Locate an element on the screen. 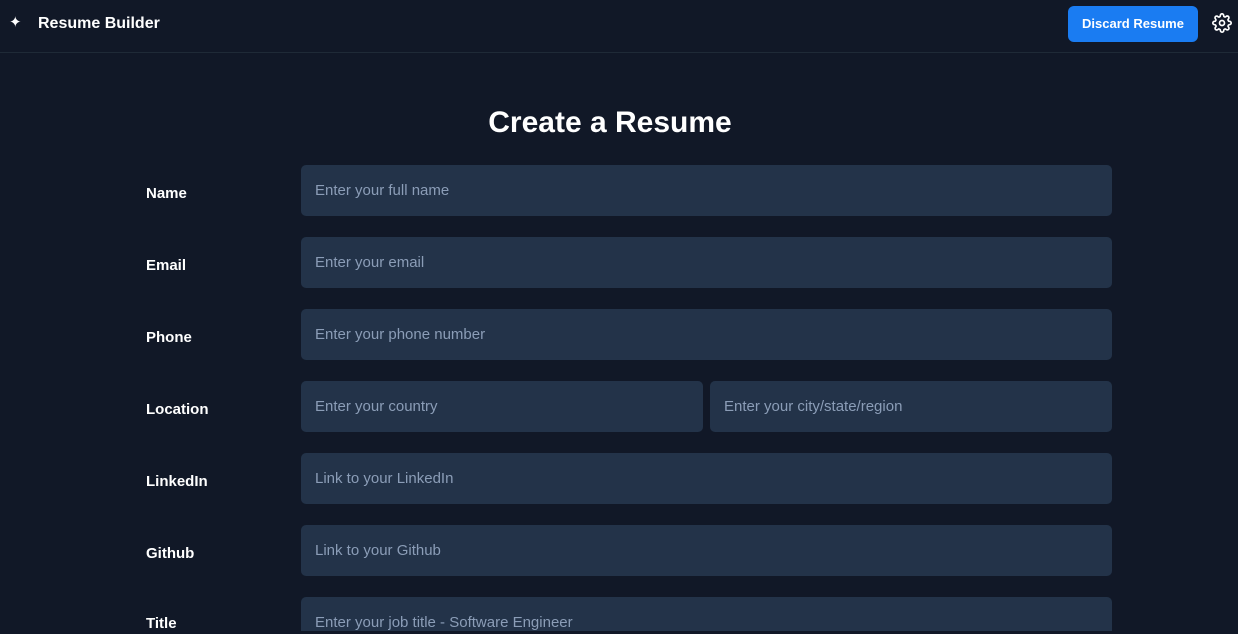 This screenshot has width=1238, height=634. country-input is located at coordinates (502, 406).